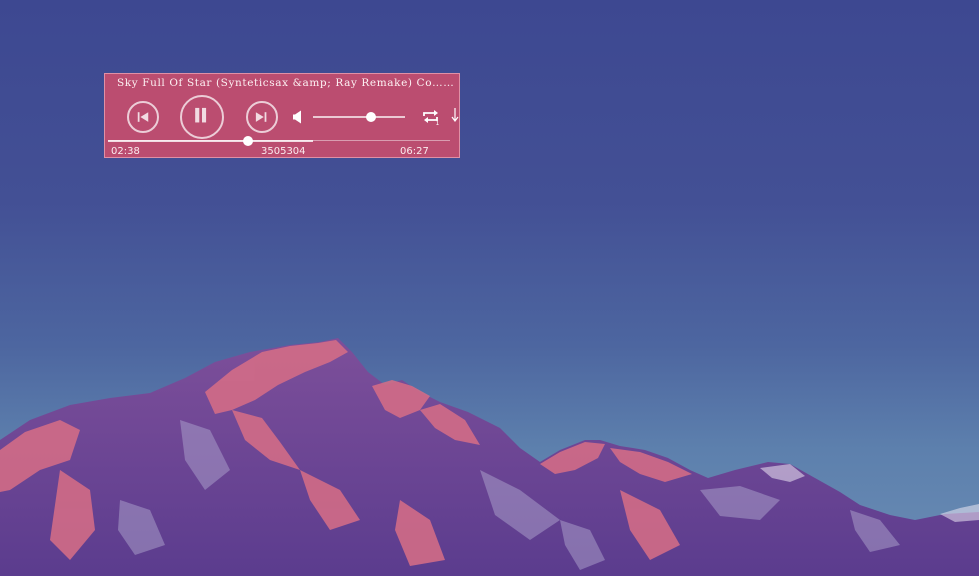  I want to click on play-pause-button, so click(202, 117).